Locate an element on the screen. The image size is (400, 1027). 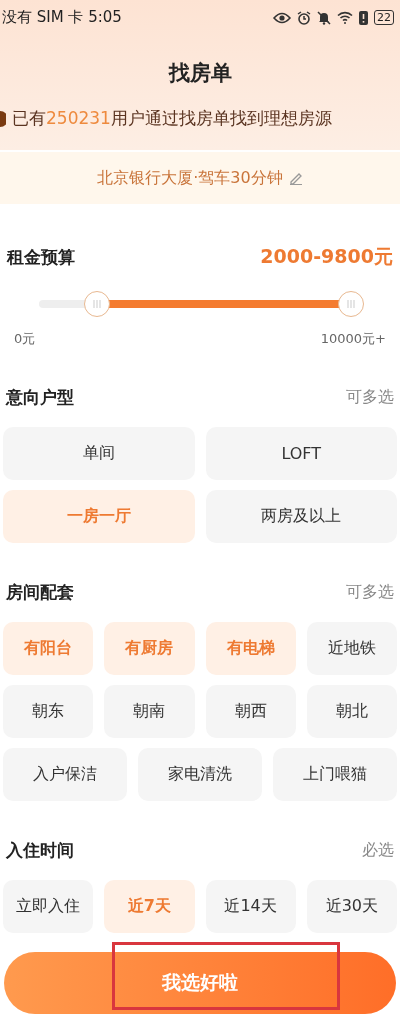
eye-icon is located at coordinates (282, 17).